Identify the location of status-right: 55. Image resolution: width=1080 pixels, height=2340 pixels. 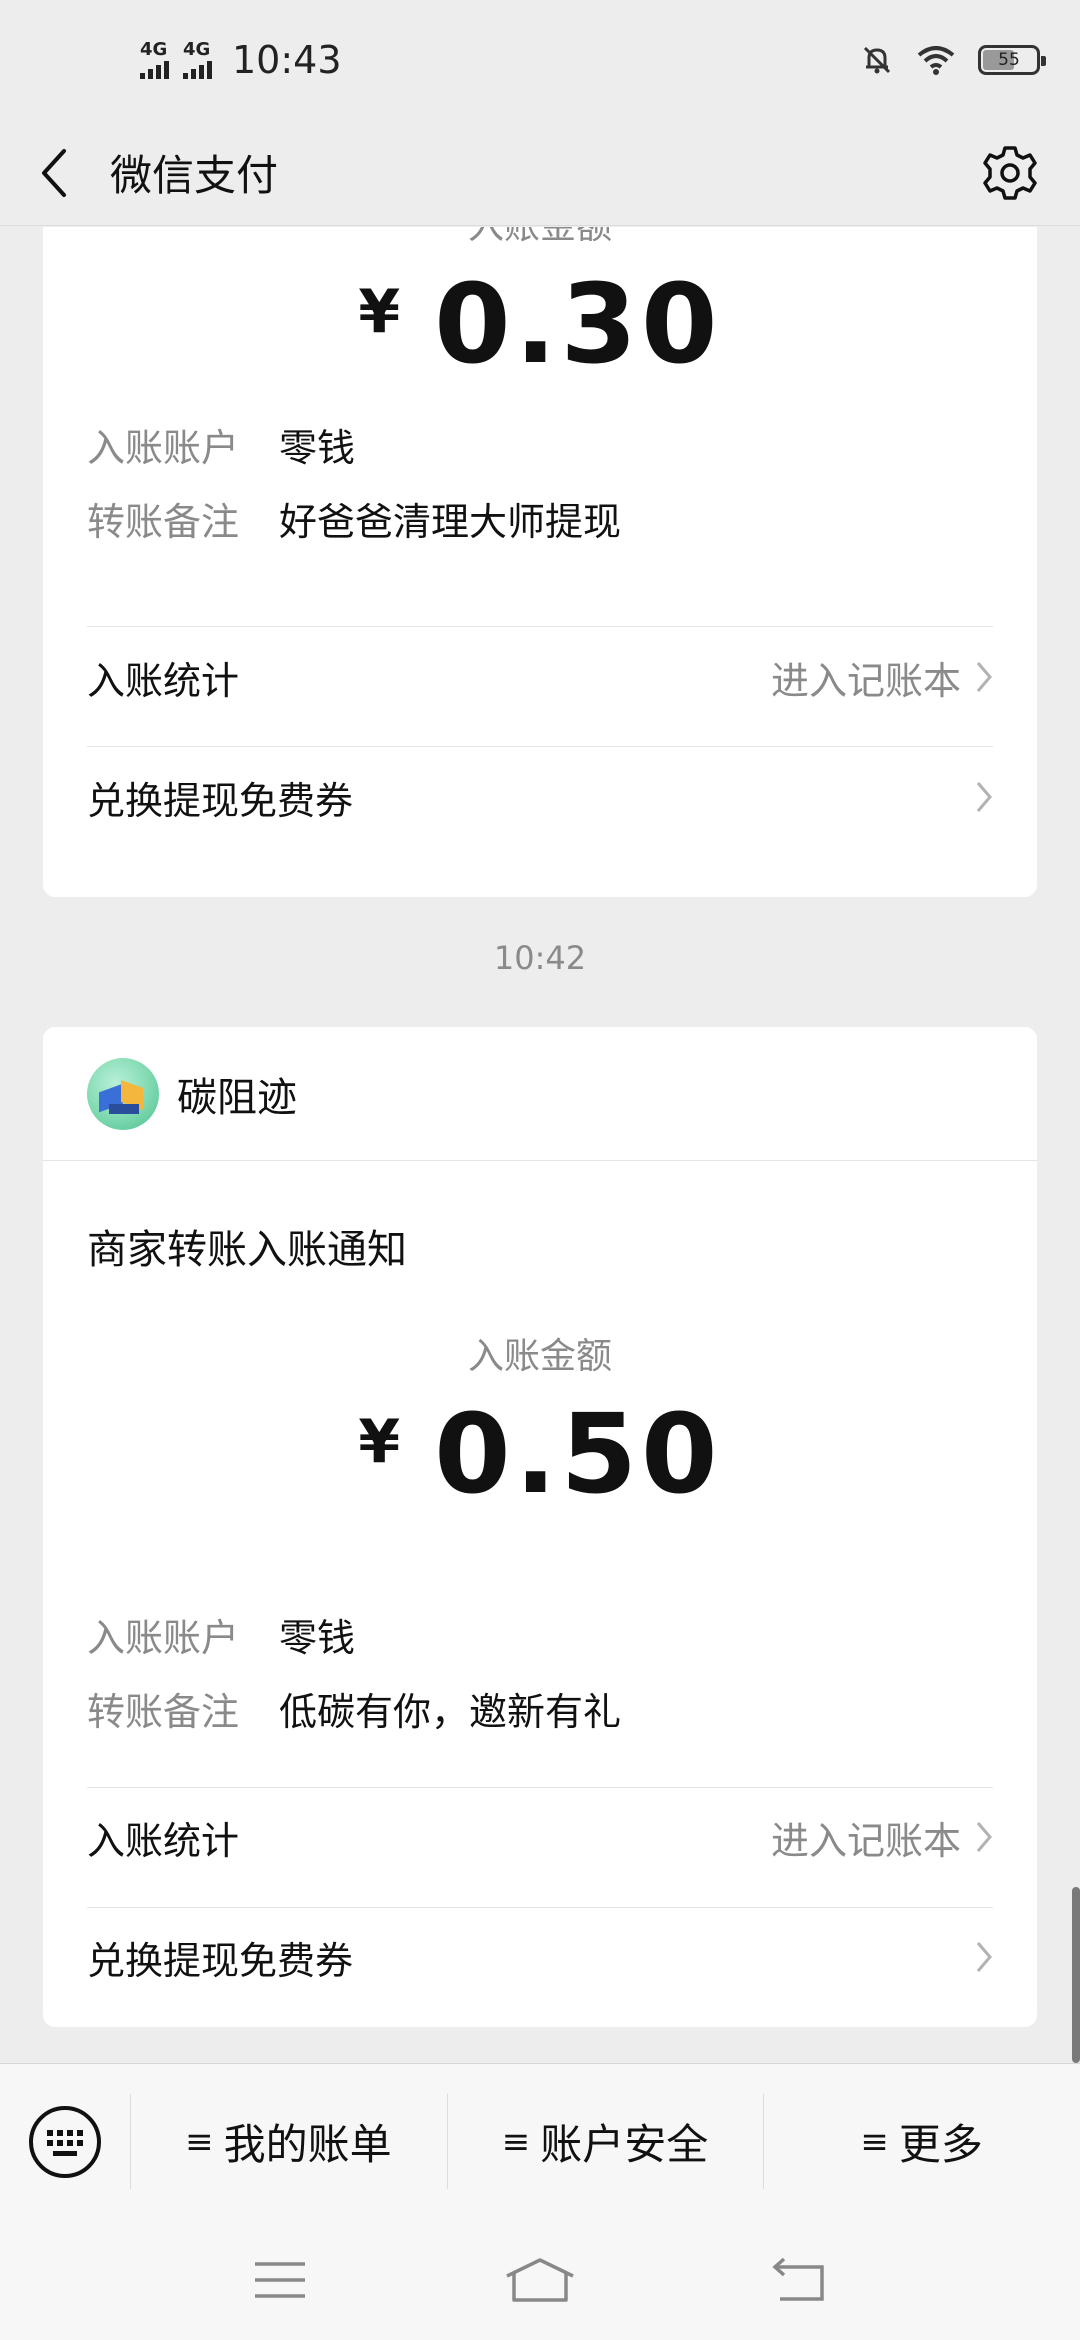
(953, 60).